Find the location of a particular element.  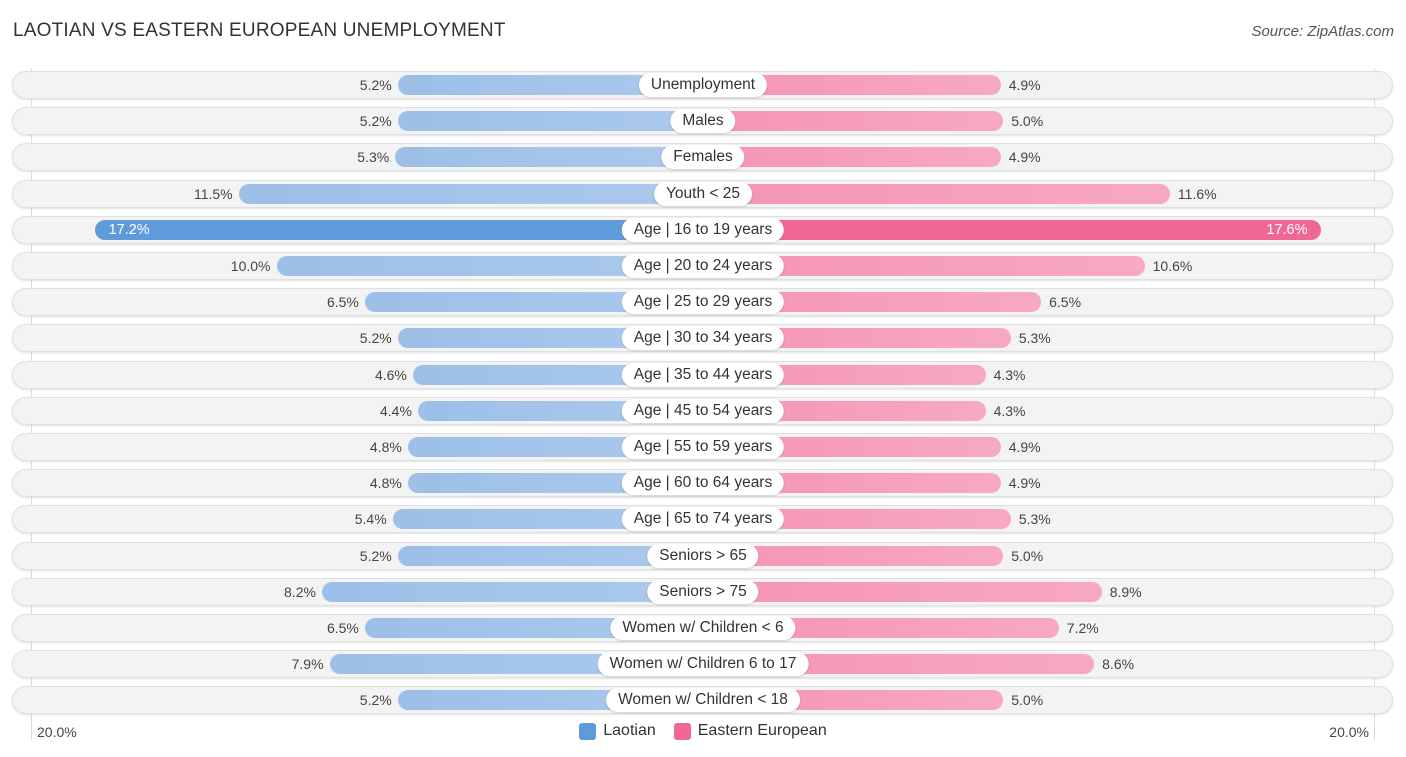

category-label: Age | 65 to 74 years is located at coordinates (703, 519).